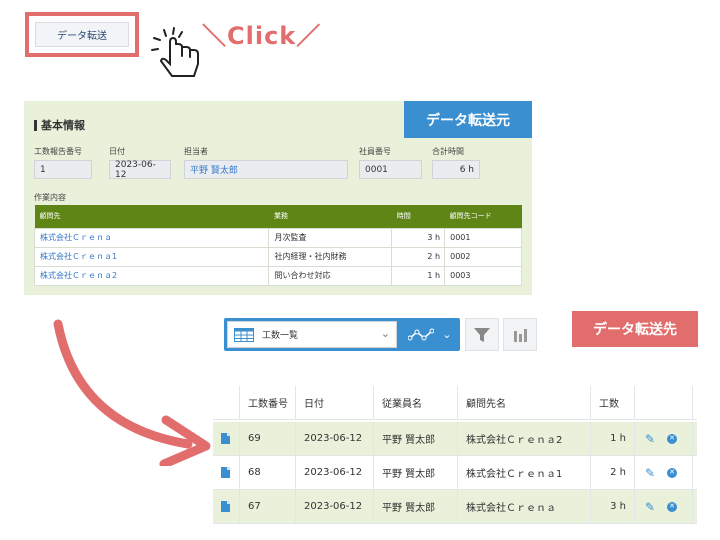  What do you see at coordinates (390, 169) in the screenshot?
I see `employee-no-field: 0001` at bounding box center [390, 169].